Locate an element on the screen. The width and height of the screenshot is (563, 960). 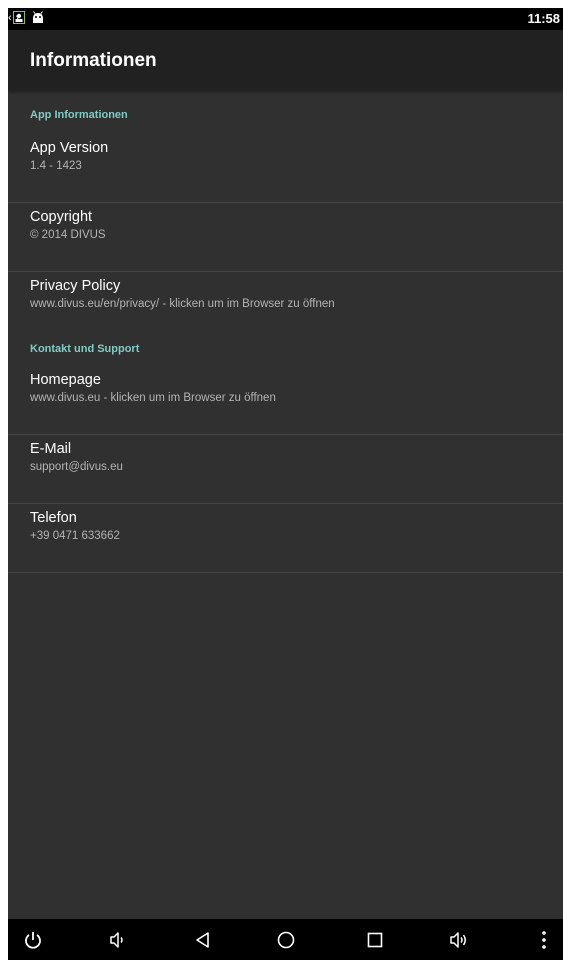
home-icon is located at coordinates (286, 940).